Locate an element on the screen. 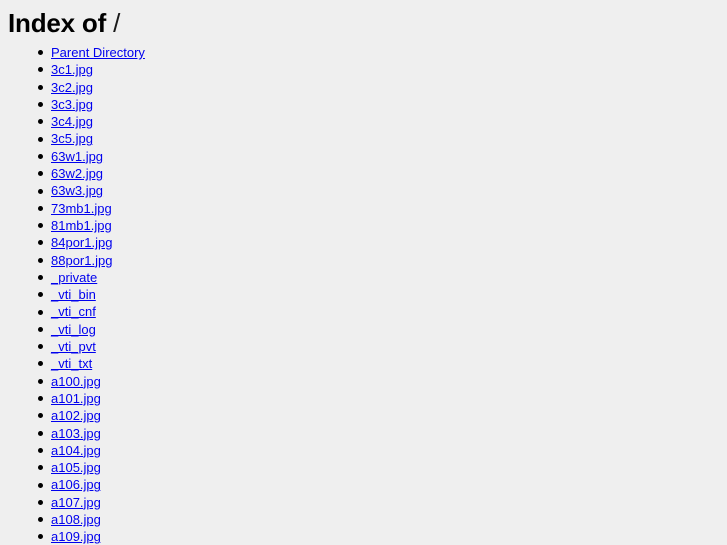  directory-entry-link: _vti_bin is located at coordinates (73, 294).